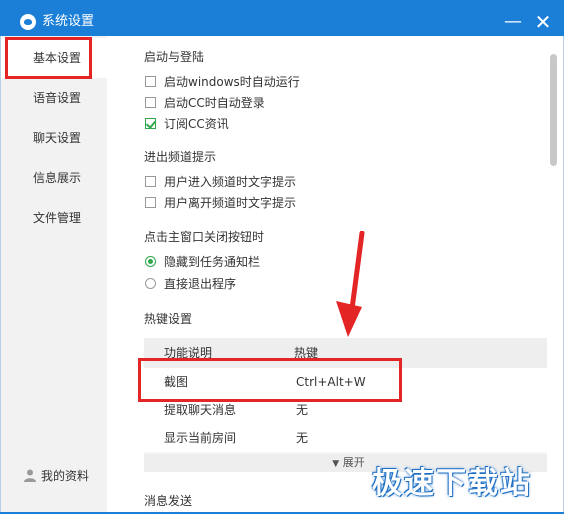 The height and width of the screenshot is (514, 564). Describe the element at coordinates (168, 501) in the screenshot. I see `section-title-message: 消息发送` at that location.